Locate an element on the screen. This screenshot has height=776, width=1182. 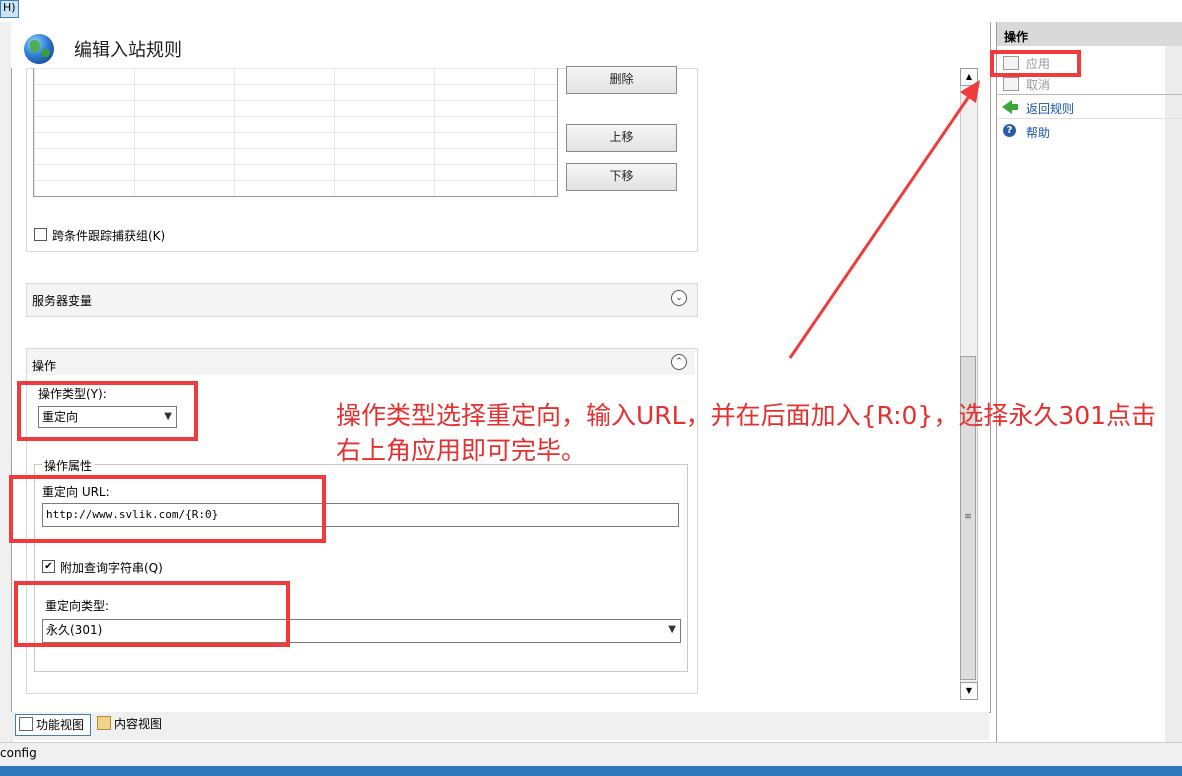
feature-view-icon is located at coordinates (26, 724).